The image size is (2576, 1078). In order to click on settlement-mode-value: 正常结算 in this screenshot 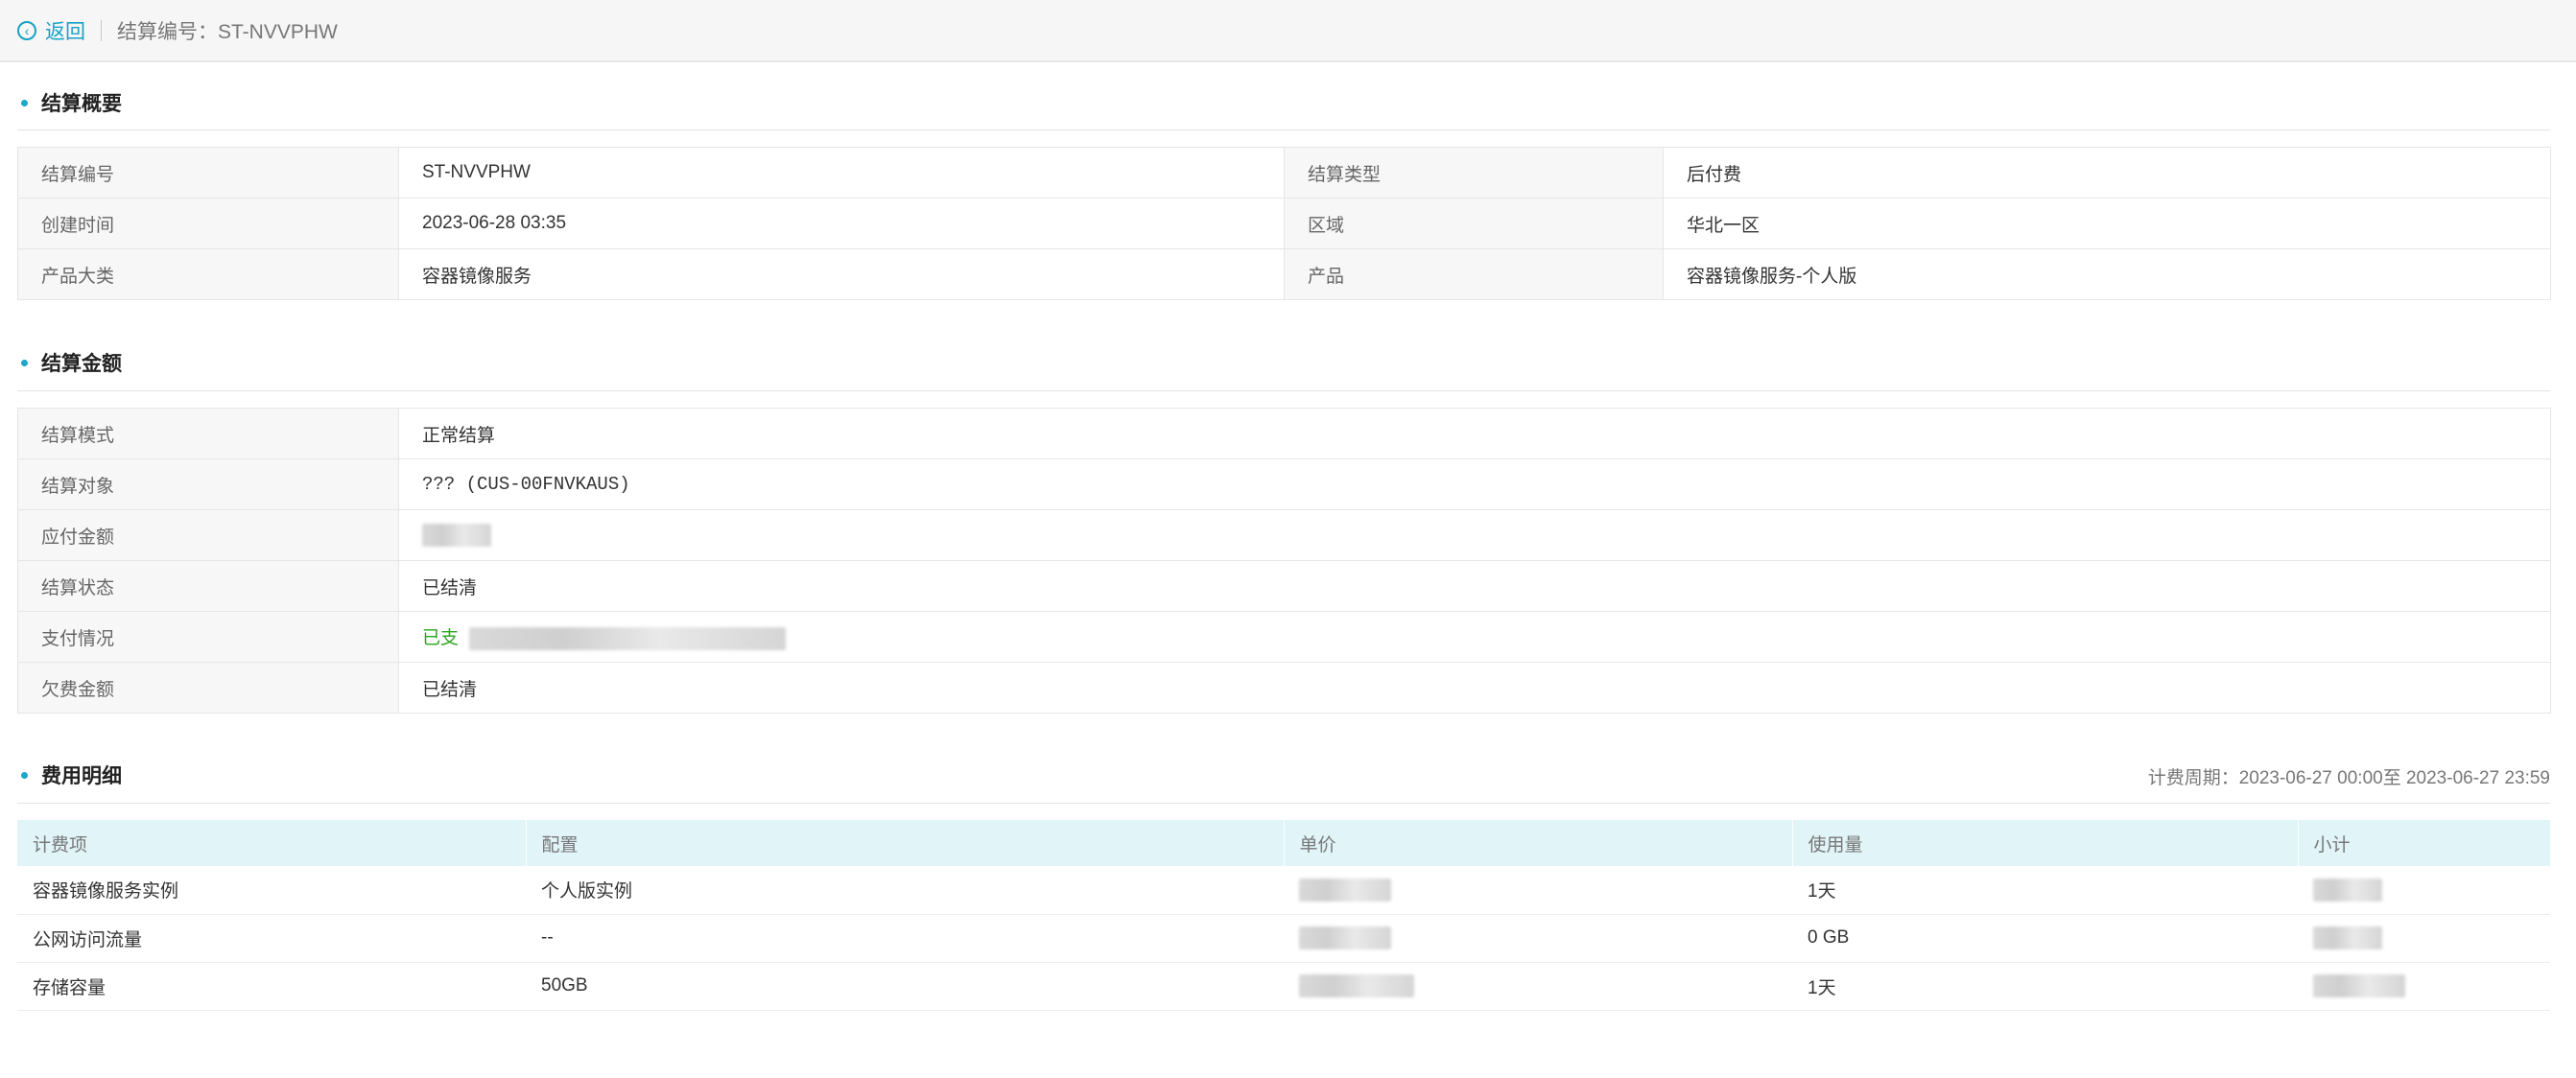, I will do `click(1474, 433)`.